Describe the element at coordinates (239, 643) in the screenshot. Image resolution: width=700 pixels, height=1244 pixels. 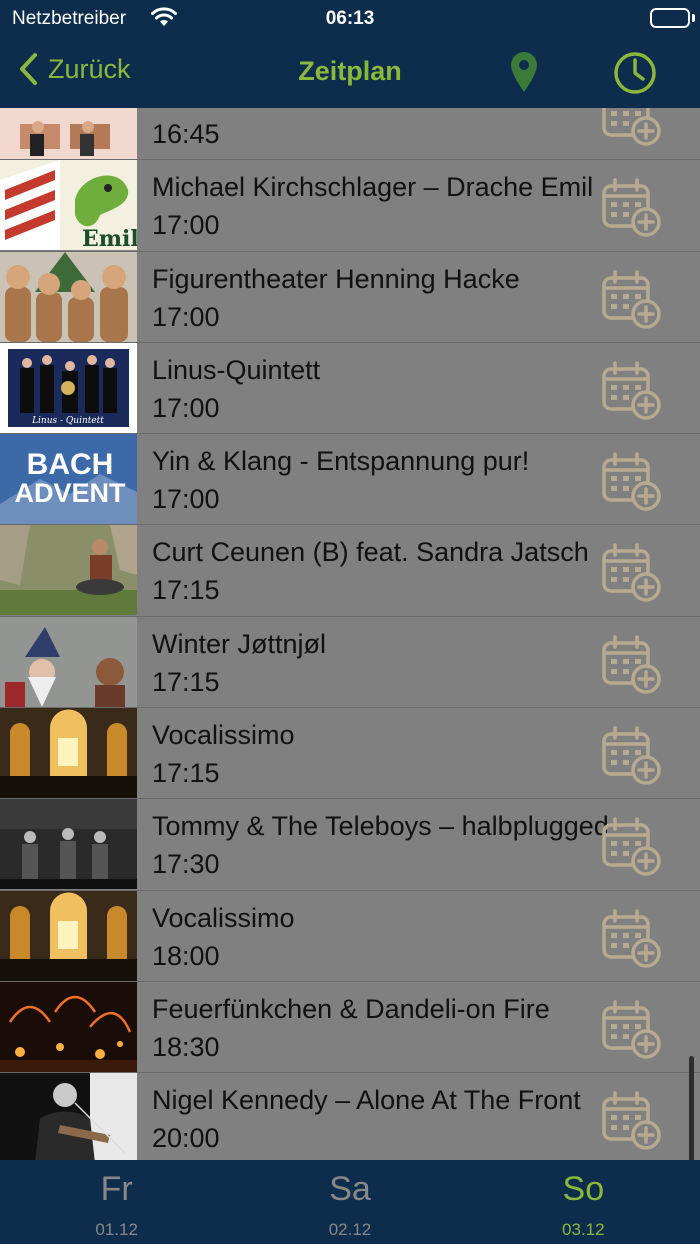
I see `event-title: Winter Jøttnjøl` at that location.